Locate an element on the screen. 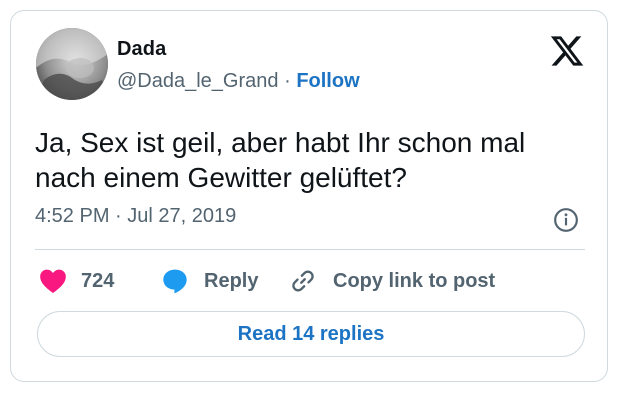 This screenshot has height=394, width=620. divider is located at coordinates (310, 249).